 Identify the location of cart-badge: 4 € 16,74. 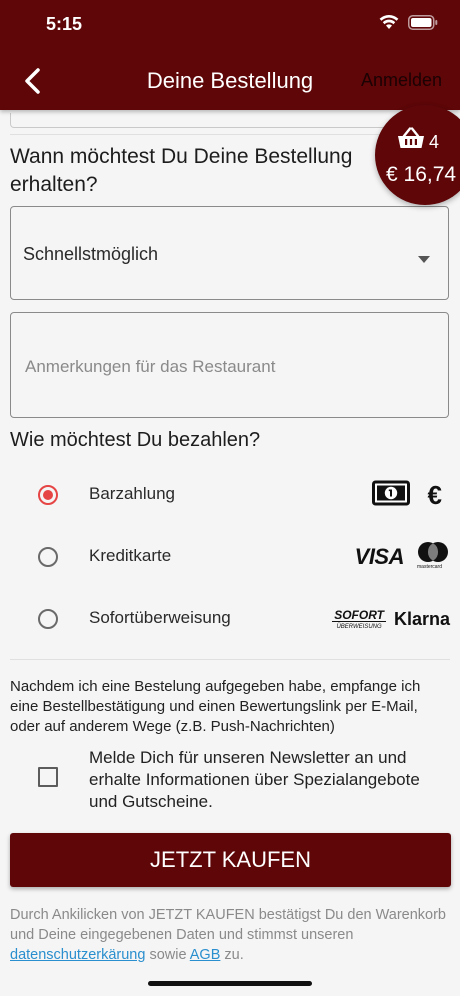
(417, 155).